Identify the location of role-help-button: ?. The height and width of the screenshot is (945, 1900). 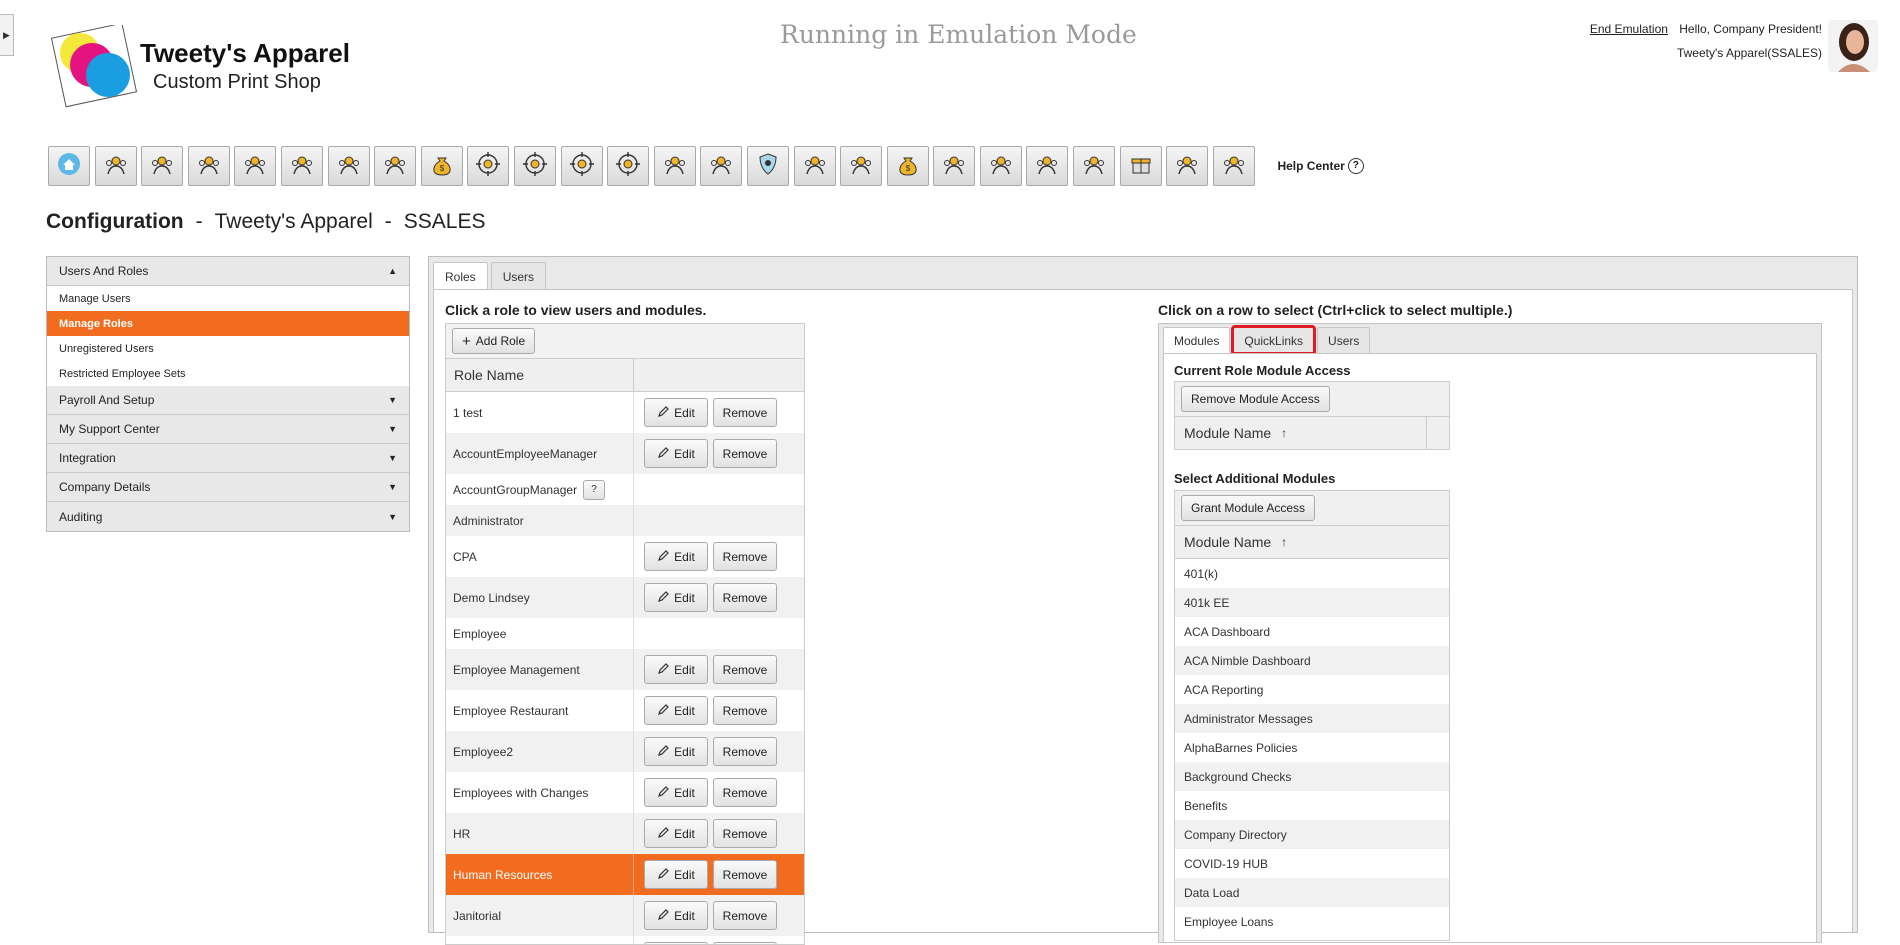
(594, 489).